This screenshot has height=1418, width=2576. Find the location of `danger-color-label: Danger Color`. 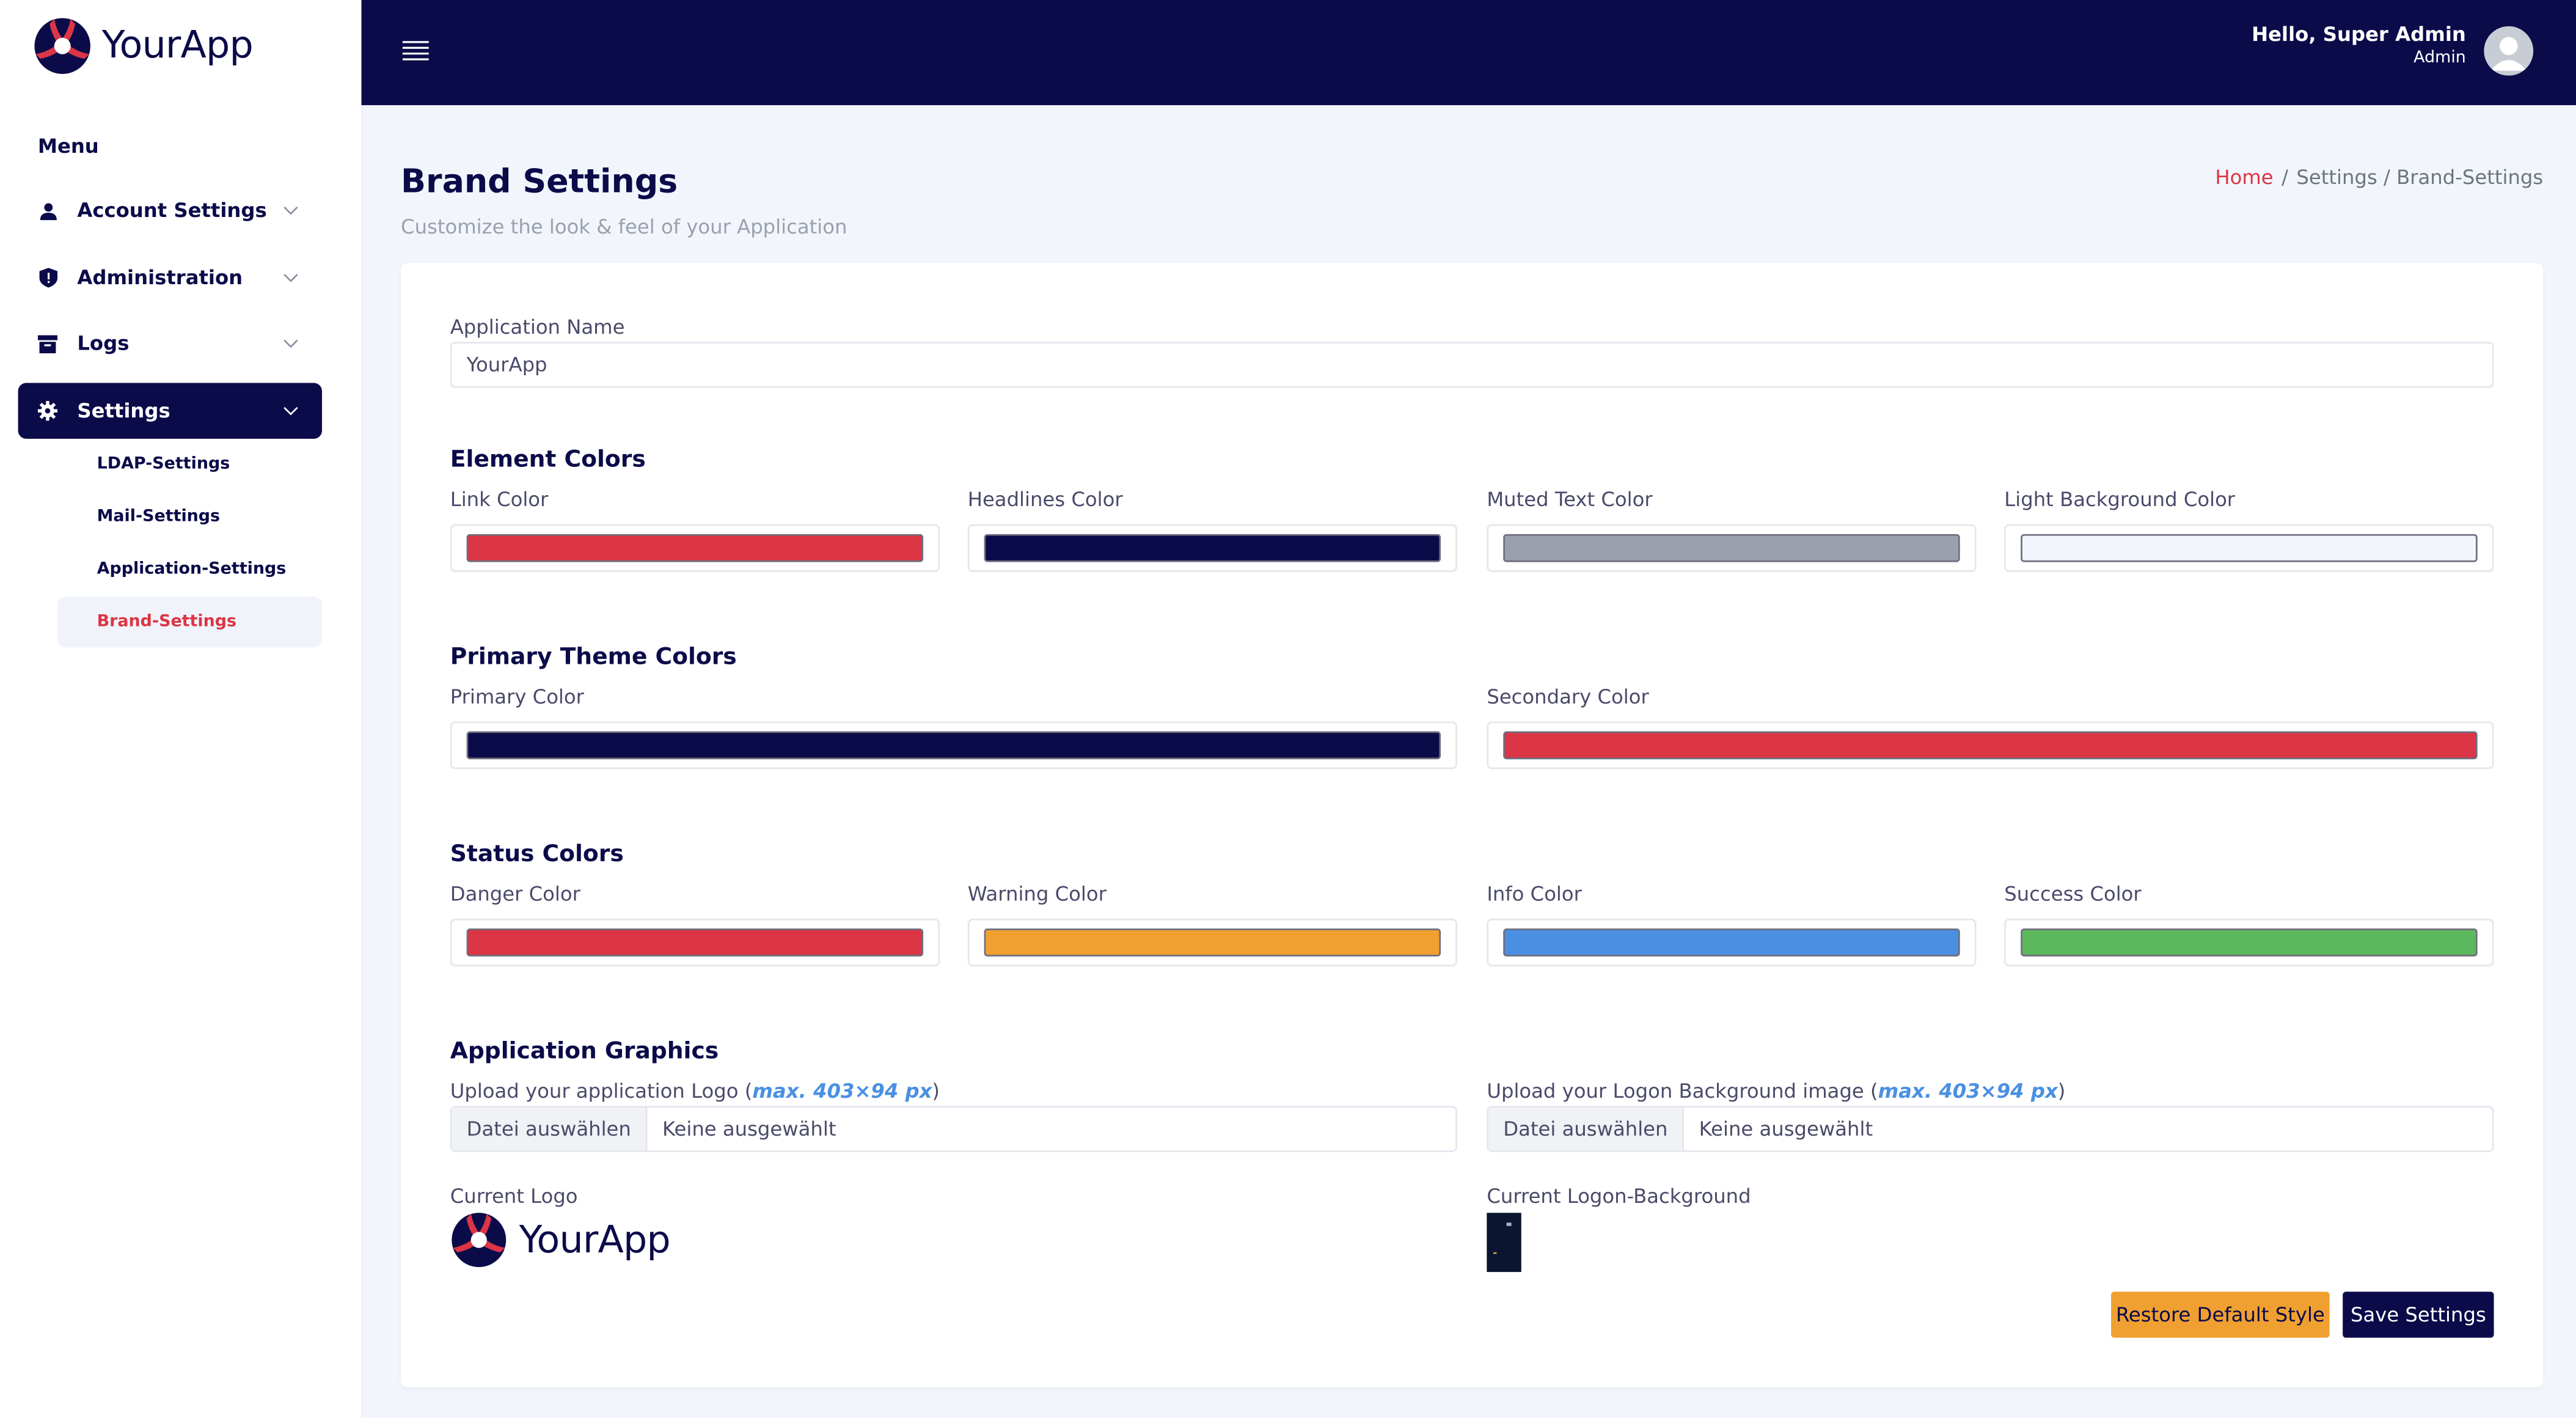

danger-color-label: Danger Color is located at coordinates (515, 894).